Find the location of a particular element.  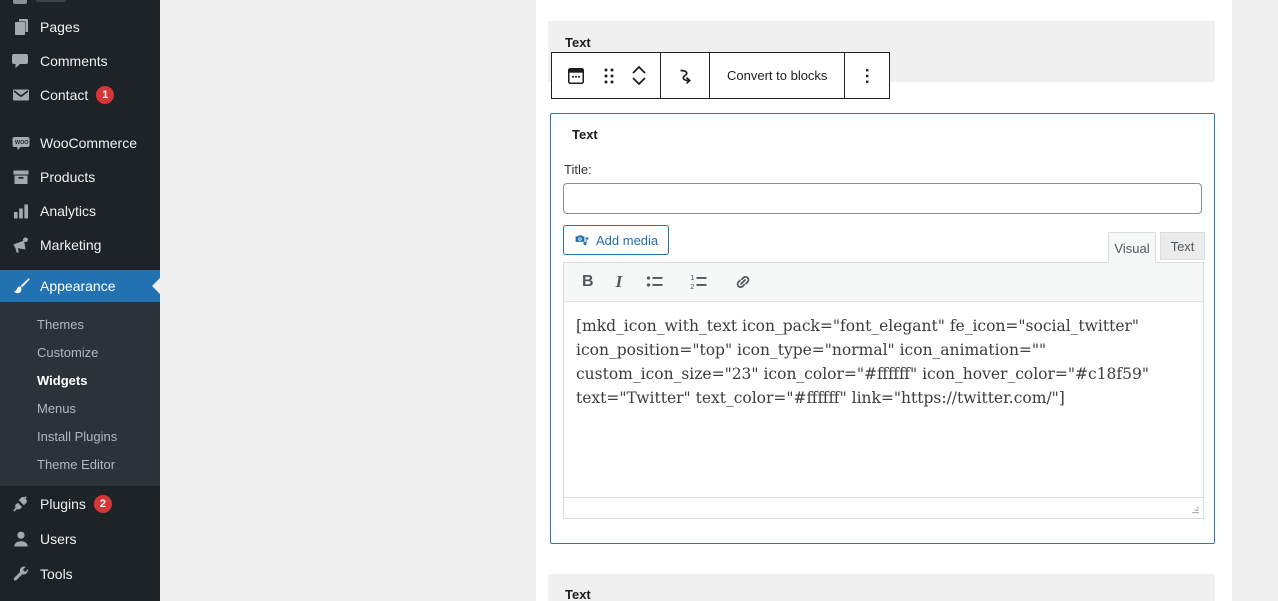

submenu-item-theme-editor: Theme Editor is located at coordinates (80, 464).